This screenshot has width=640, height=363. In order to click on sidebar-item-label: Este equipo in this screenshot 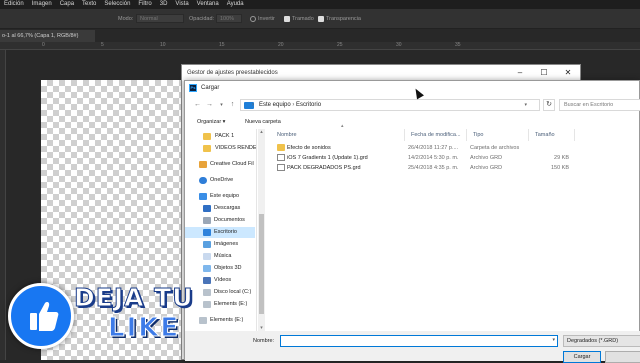, I will do `click(225, 196)`.